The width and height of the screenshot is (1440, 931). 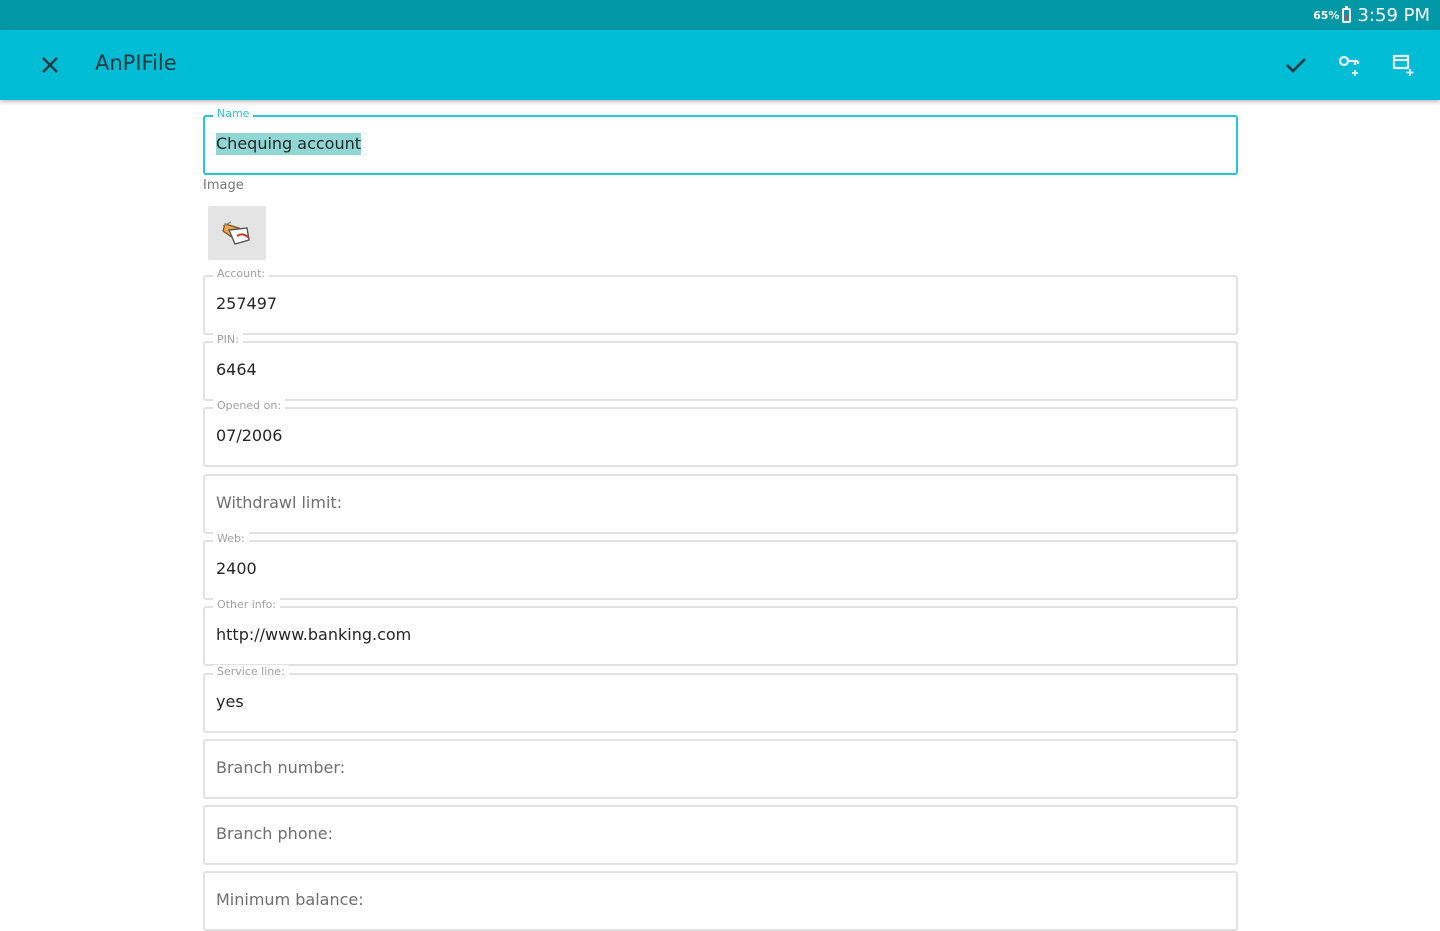 What do you see at coordinates (136, 63) in the screenshot?
I see `app-title: AnPIFile` at bounding box center [136, 63].